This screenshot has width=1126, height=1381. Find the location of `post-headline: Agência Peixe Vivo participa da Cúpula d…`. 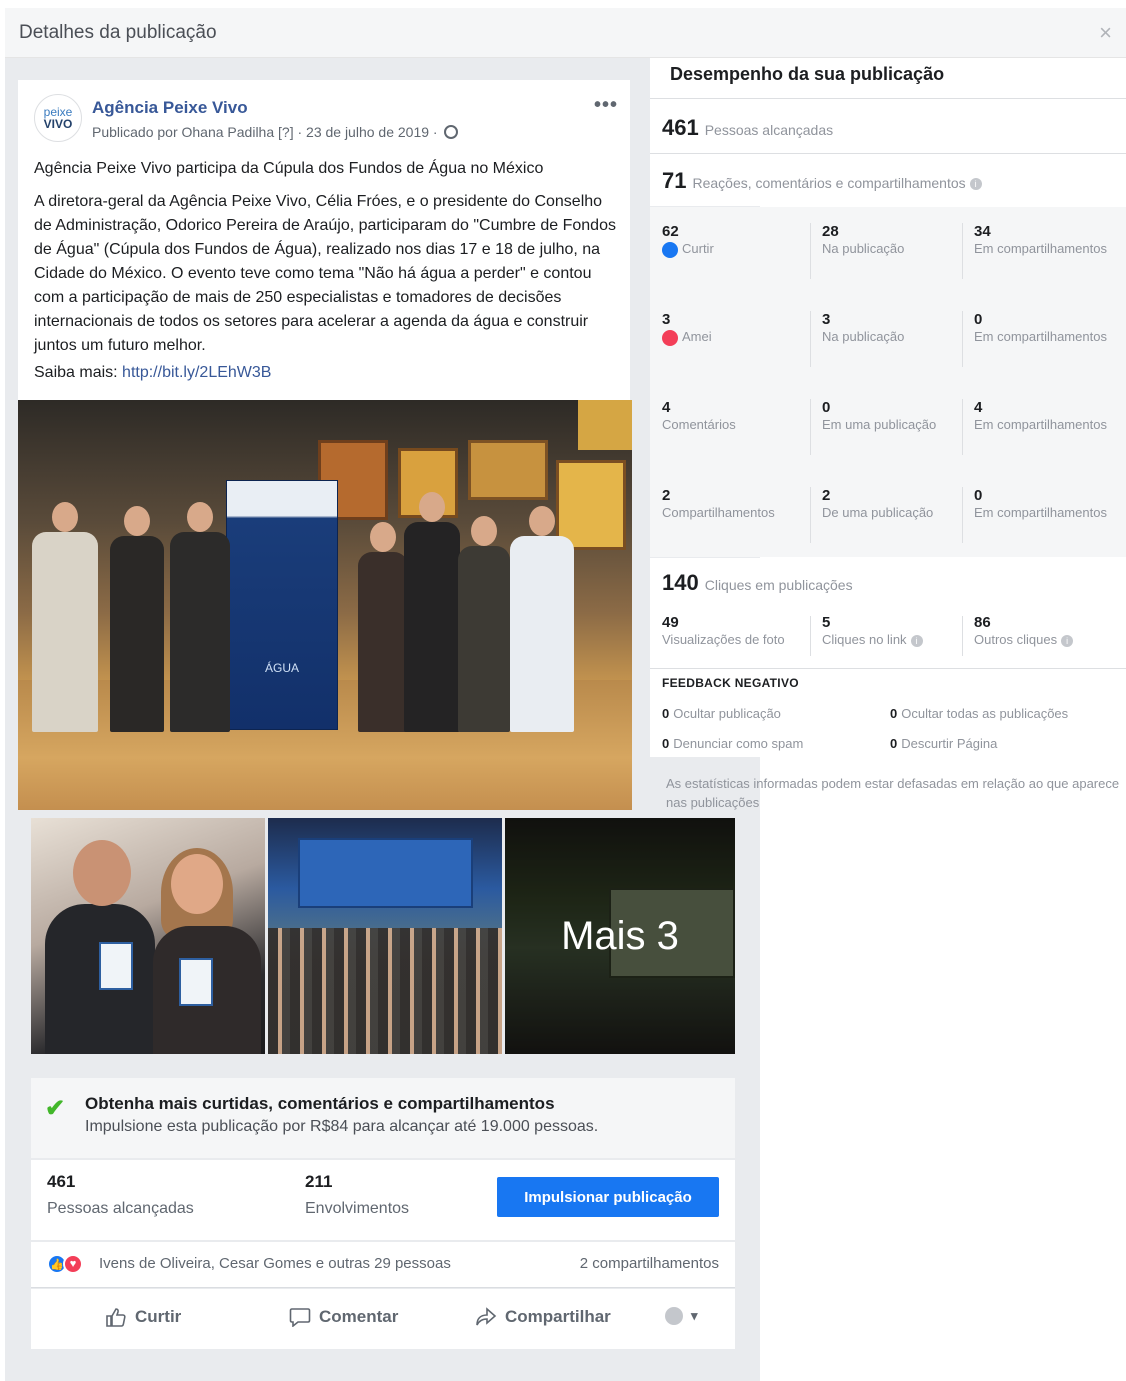

post-headline: Agência Peixe Vivo participa da Cúpula d… is located at coordinates (289, 168).